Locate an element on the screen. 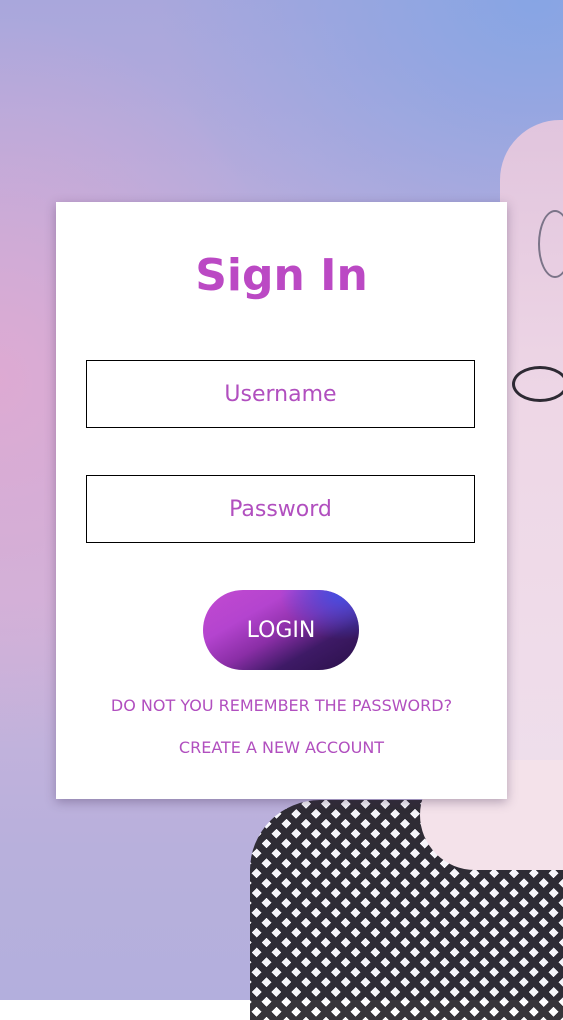  background-houndstooth-skirt is located at coordinates (406, 910).